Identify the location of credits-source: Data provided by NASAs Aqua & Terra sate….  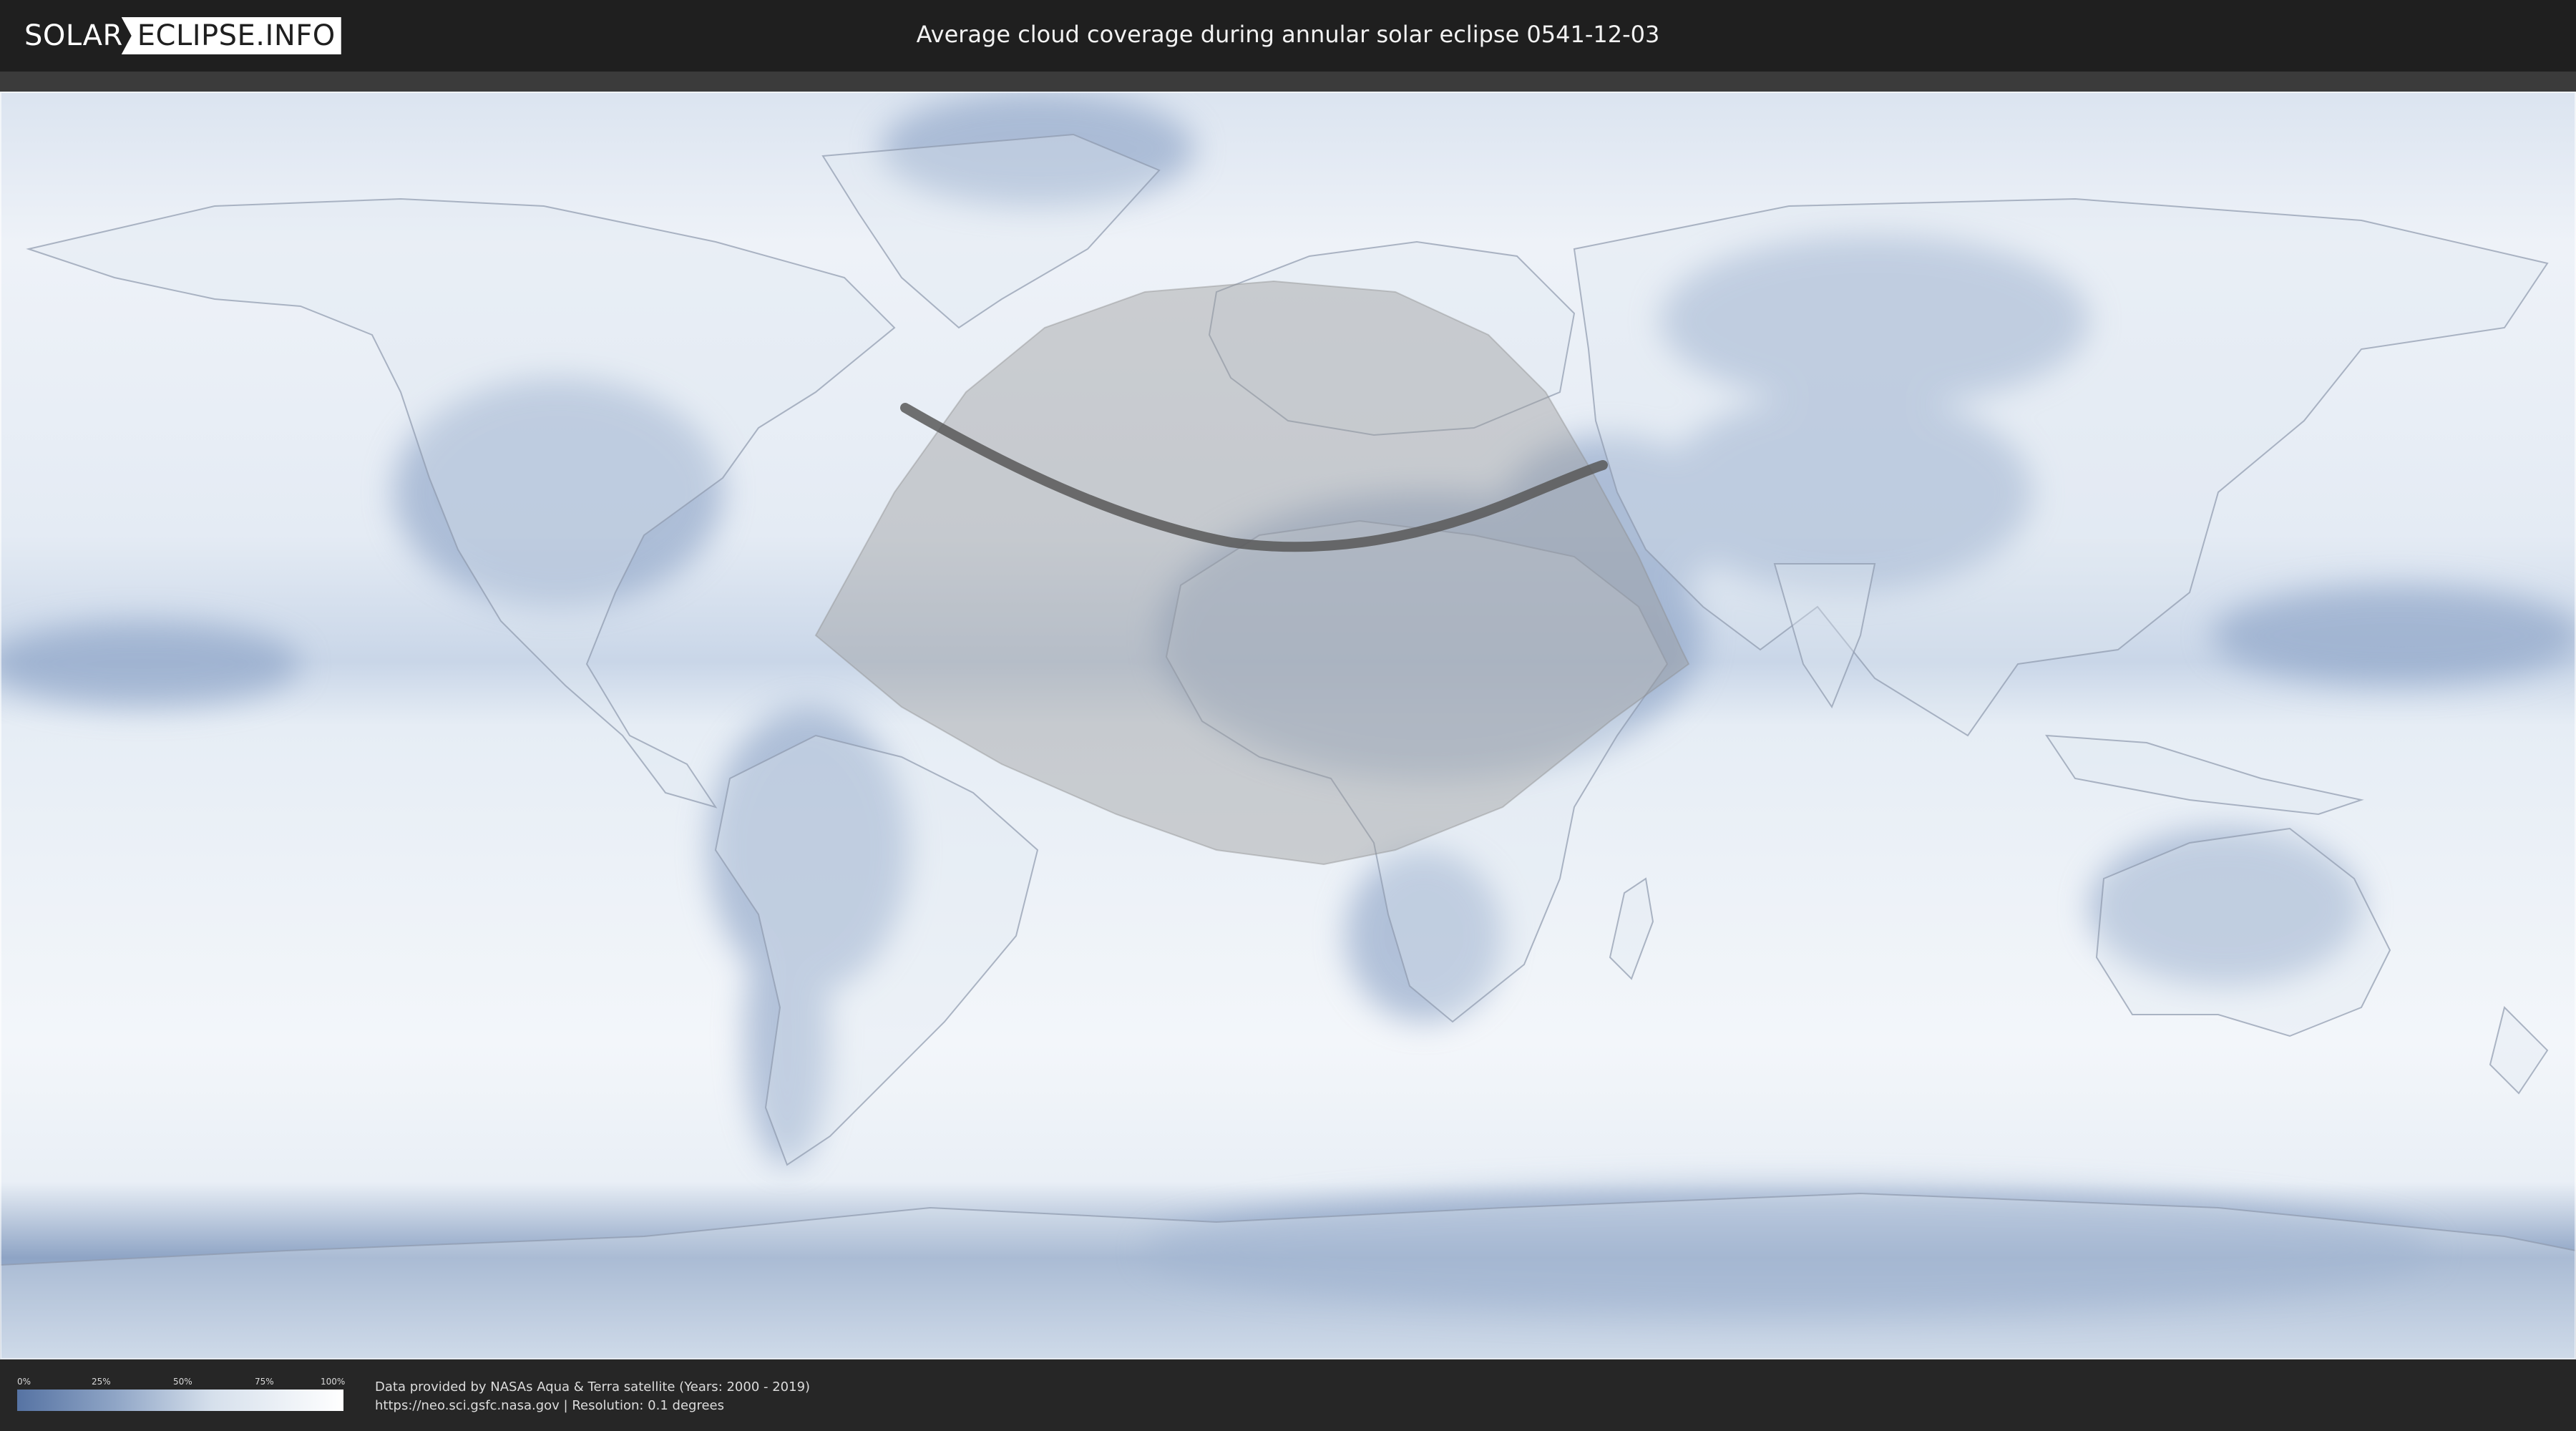
(593, 1387).